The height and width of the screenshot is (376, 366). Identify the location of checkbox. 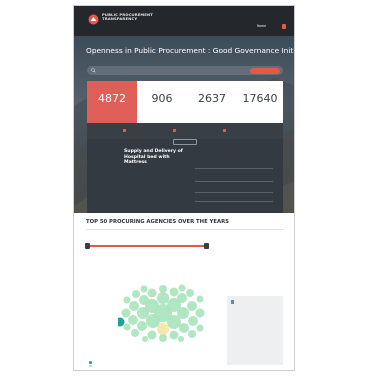
(232, 303).